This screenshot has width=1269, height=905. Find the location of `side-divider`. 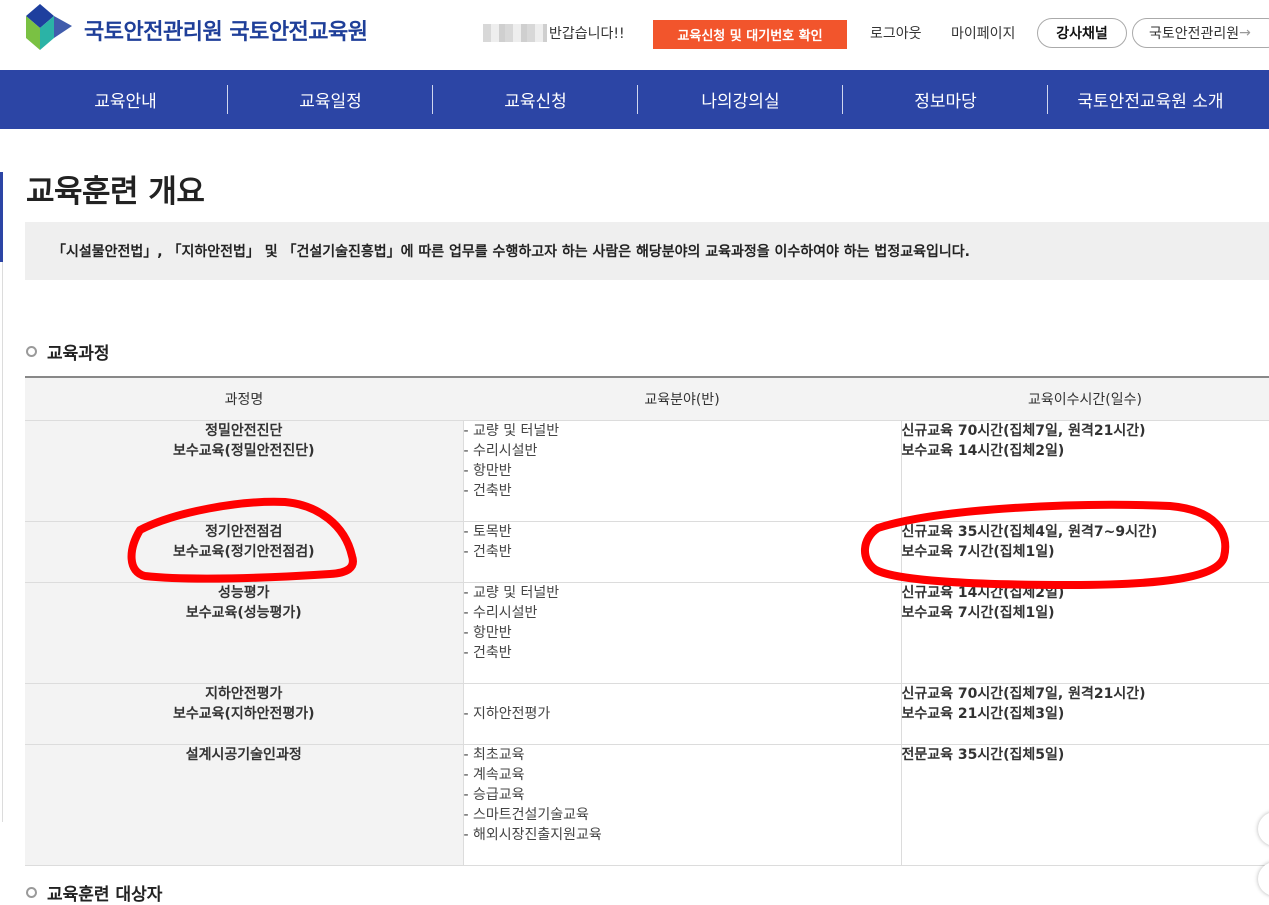

side-divider is located at coordinates (2, 542).